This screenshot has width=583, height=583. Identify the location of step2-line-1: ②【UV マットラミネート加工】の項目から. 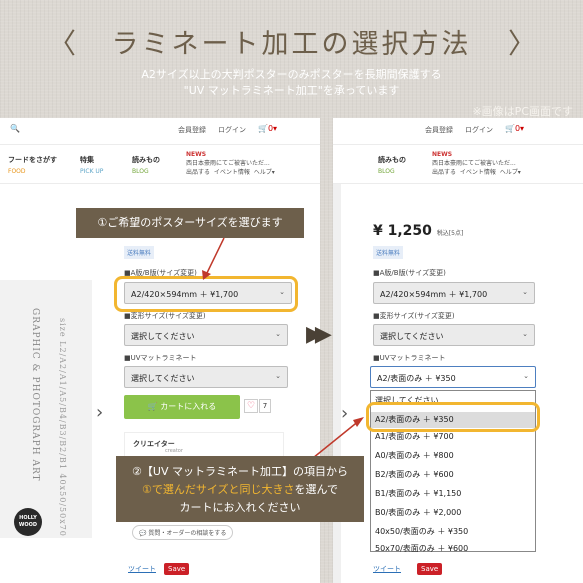
(240, 471).